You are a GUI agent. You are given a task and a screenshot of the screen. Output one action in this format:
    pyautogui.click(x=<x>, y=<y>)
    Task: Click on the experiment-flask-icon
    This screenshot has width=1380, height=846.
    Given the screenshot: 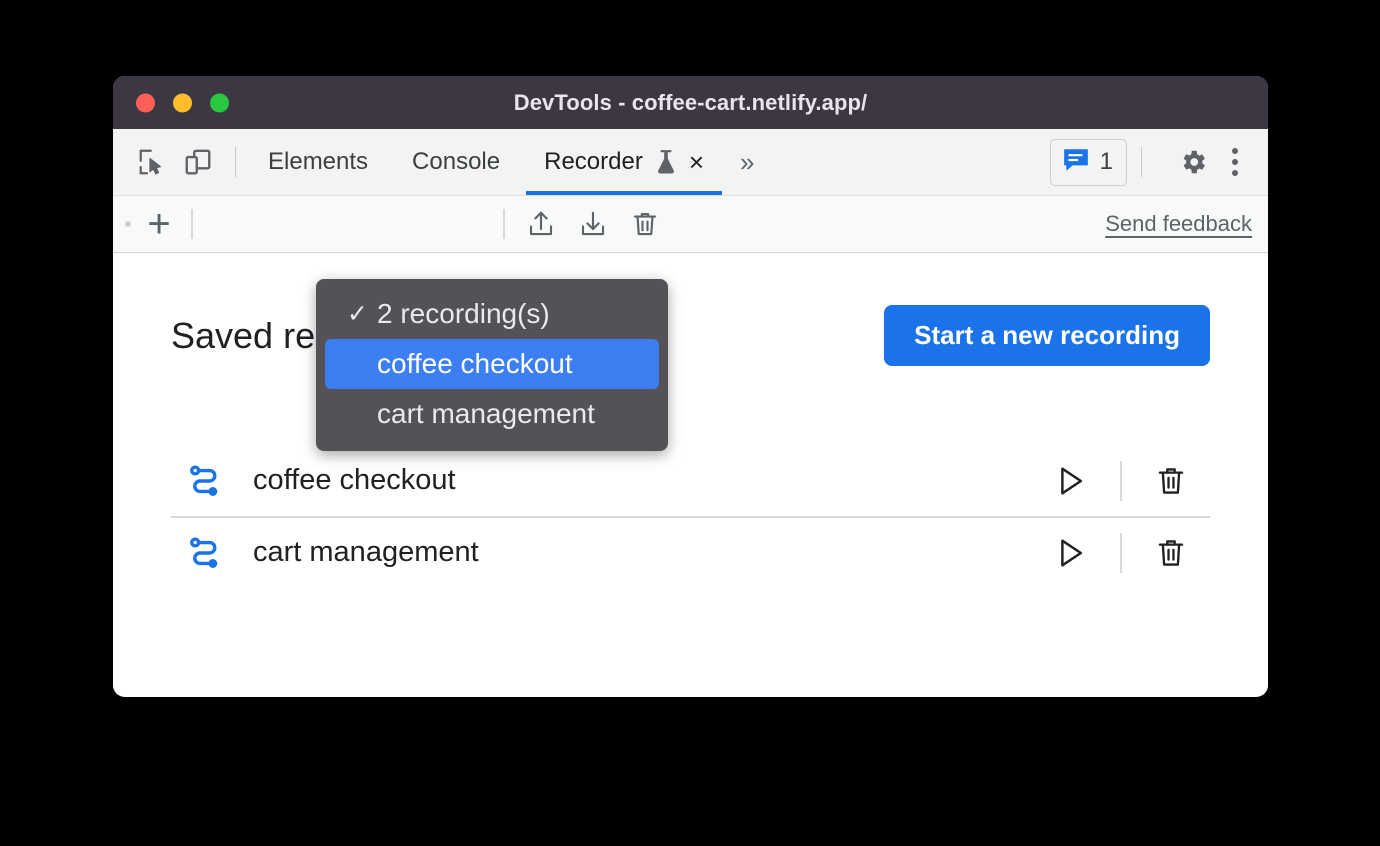 What is the action you would take?
    pyautogui.click(x=666, y=162)
    